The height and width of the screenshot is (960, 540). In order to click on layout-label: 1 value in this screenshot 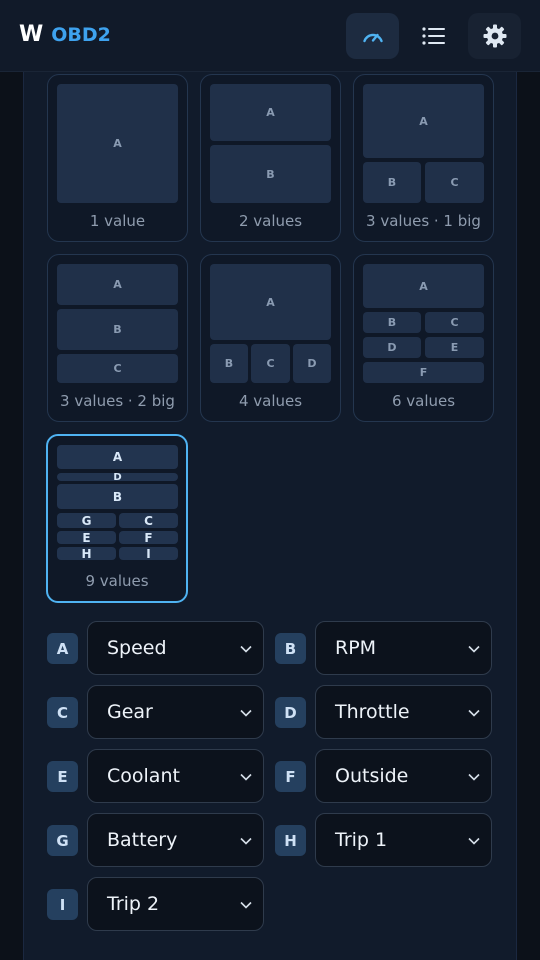, I will do `click(117, 221)`.